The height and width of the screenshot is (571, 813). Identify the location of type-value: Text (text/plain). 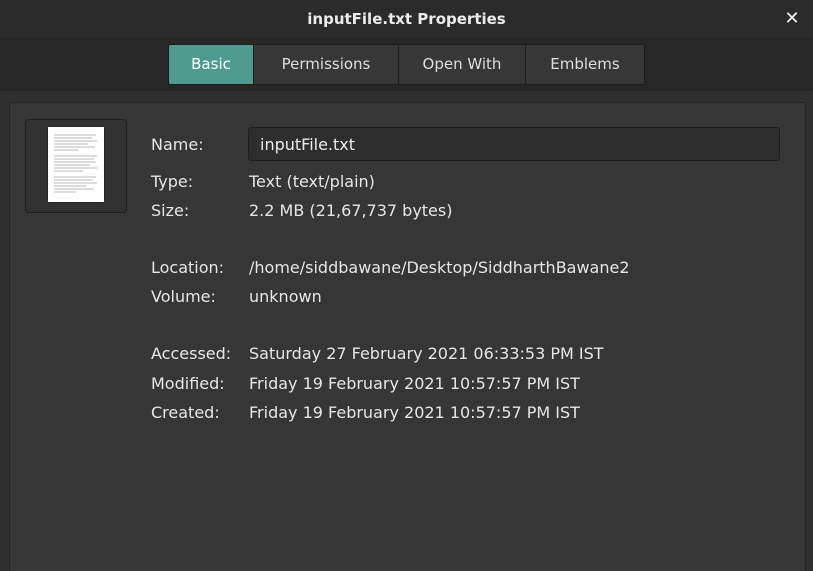
(312, 181).